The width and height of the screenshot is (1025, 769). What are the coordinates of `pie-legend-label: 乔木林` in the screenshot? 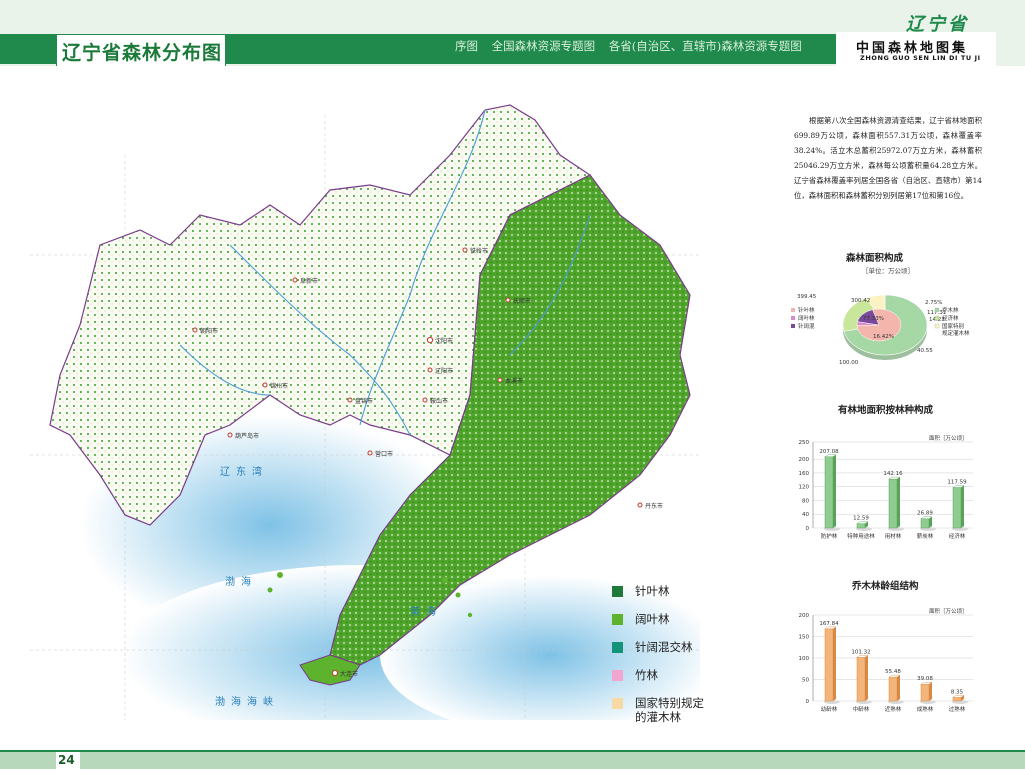 It's located at (950, 310).